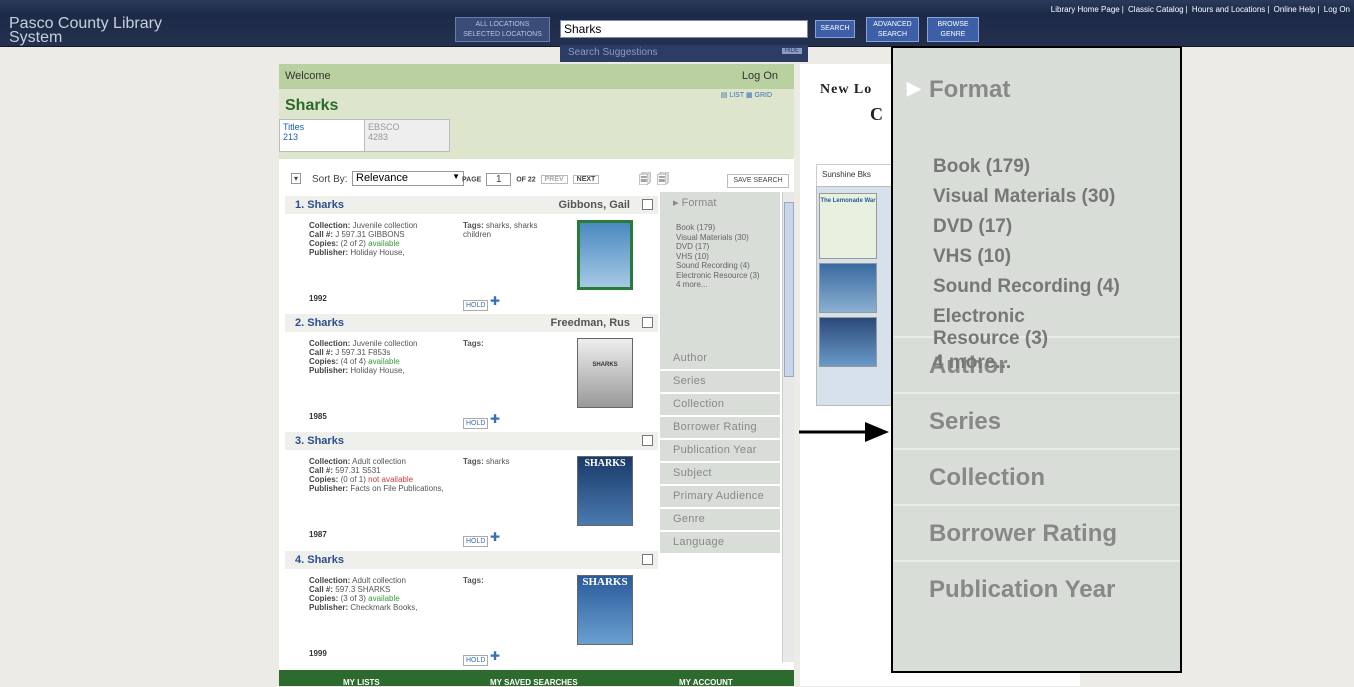  I want to click on welcome-text: Welcome, so click(308, 76).